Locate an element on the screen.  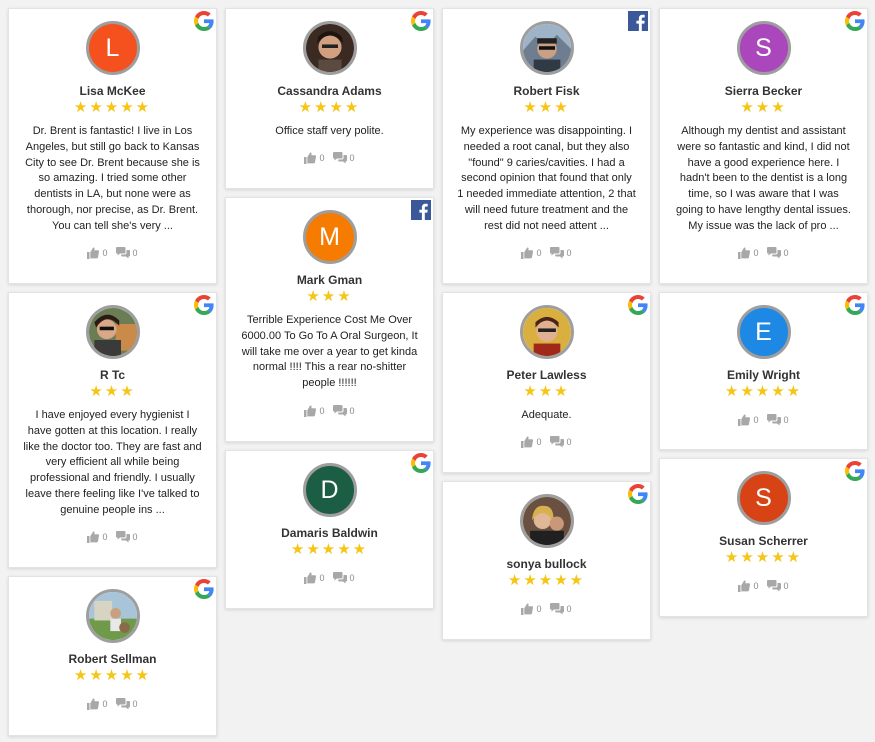
star-rating: ★★★ is located at coordinates (329, 296).